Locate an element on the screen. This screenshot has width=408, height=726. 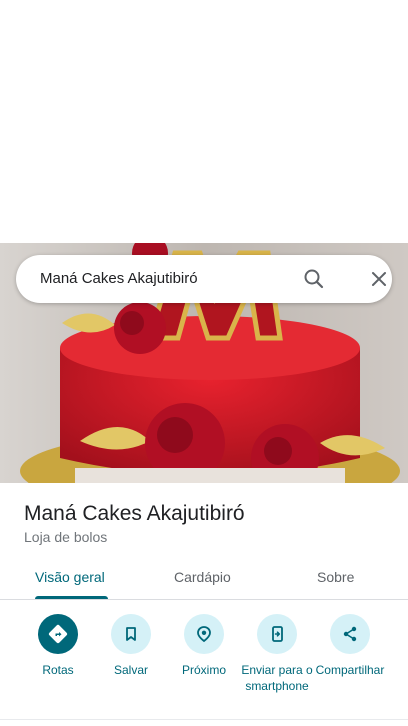
tab-active-indicator is located at coordinates (71, 597).